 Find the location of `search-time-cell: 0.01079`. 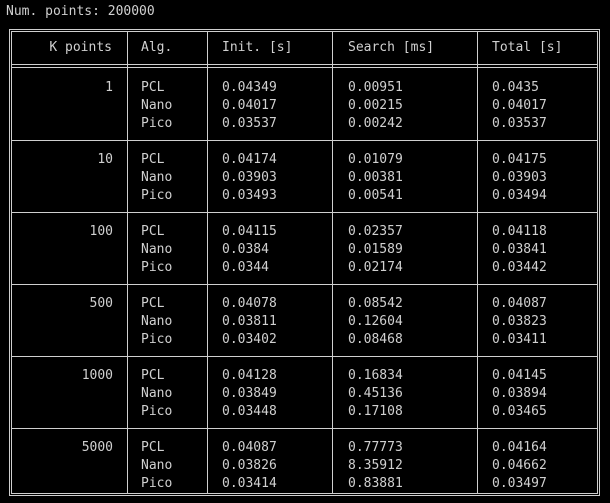

search-time-cell: 0.01079 is located at coordinates (375, 159).